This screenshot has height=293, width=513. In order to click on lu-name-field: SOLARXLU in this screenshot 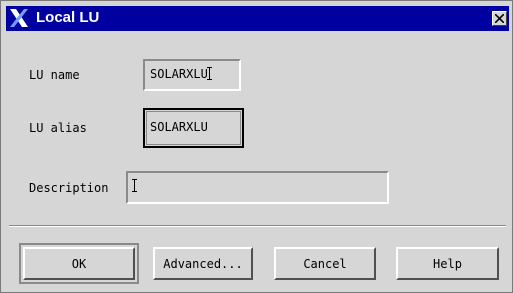, I will do `click(192, 75)`.